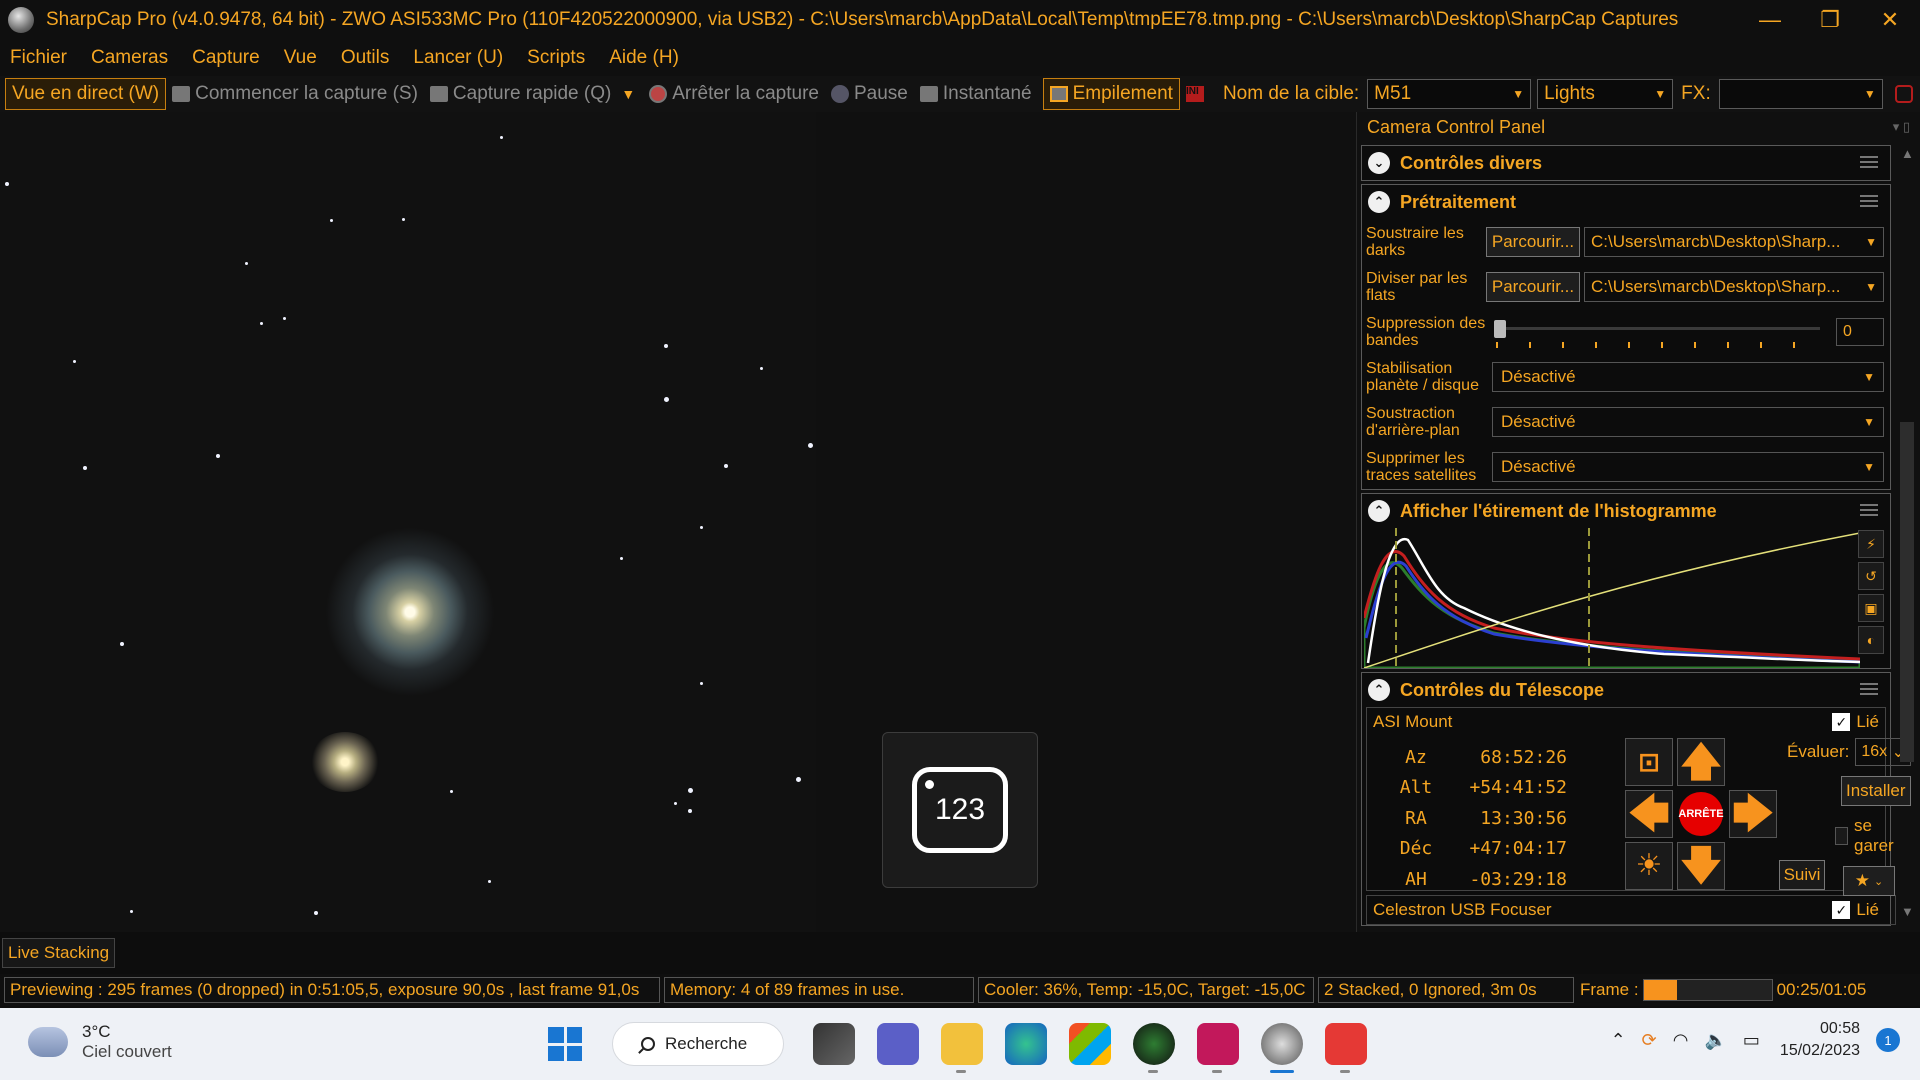  I want to click on star-button: ★ ⌄, so click(1869, 881).